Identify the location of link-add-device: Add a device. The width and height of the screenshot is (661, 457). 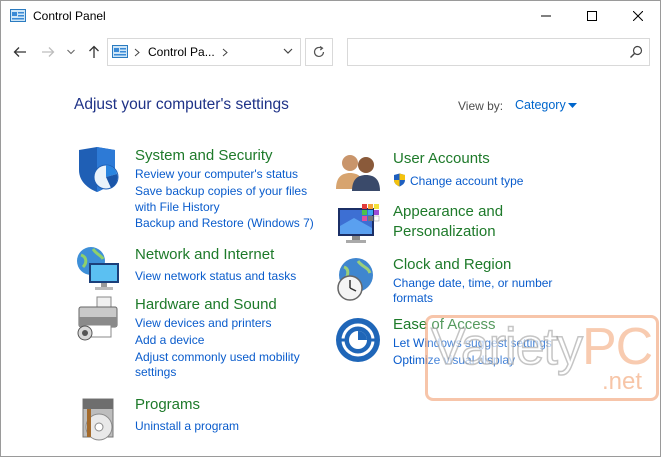
(169, 340).